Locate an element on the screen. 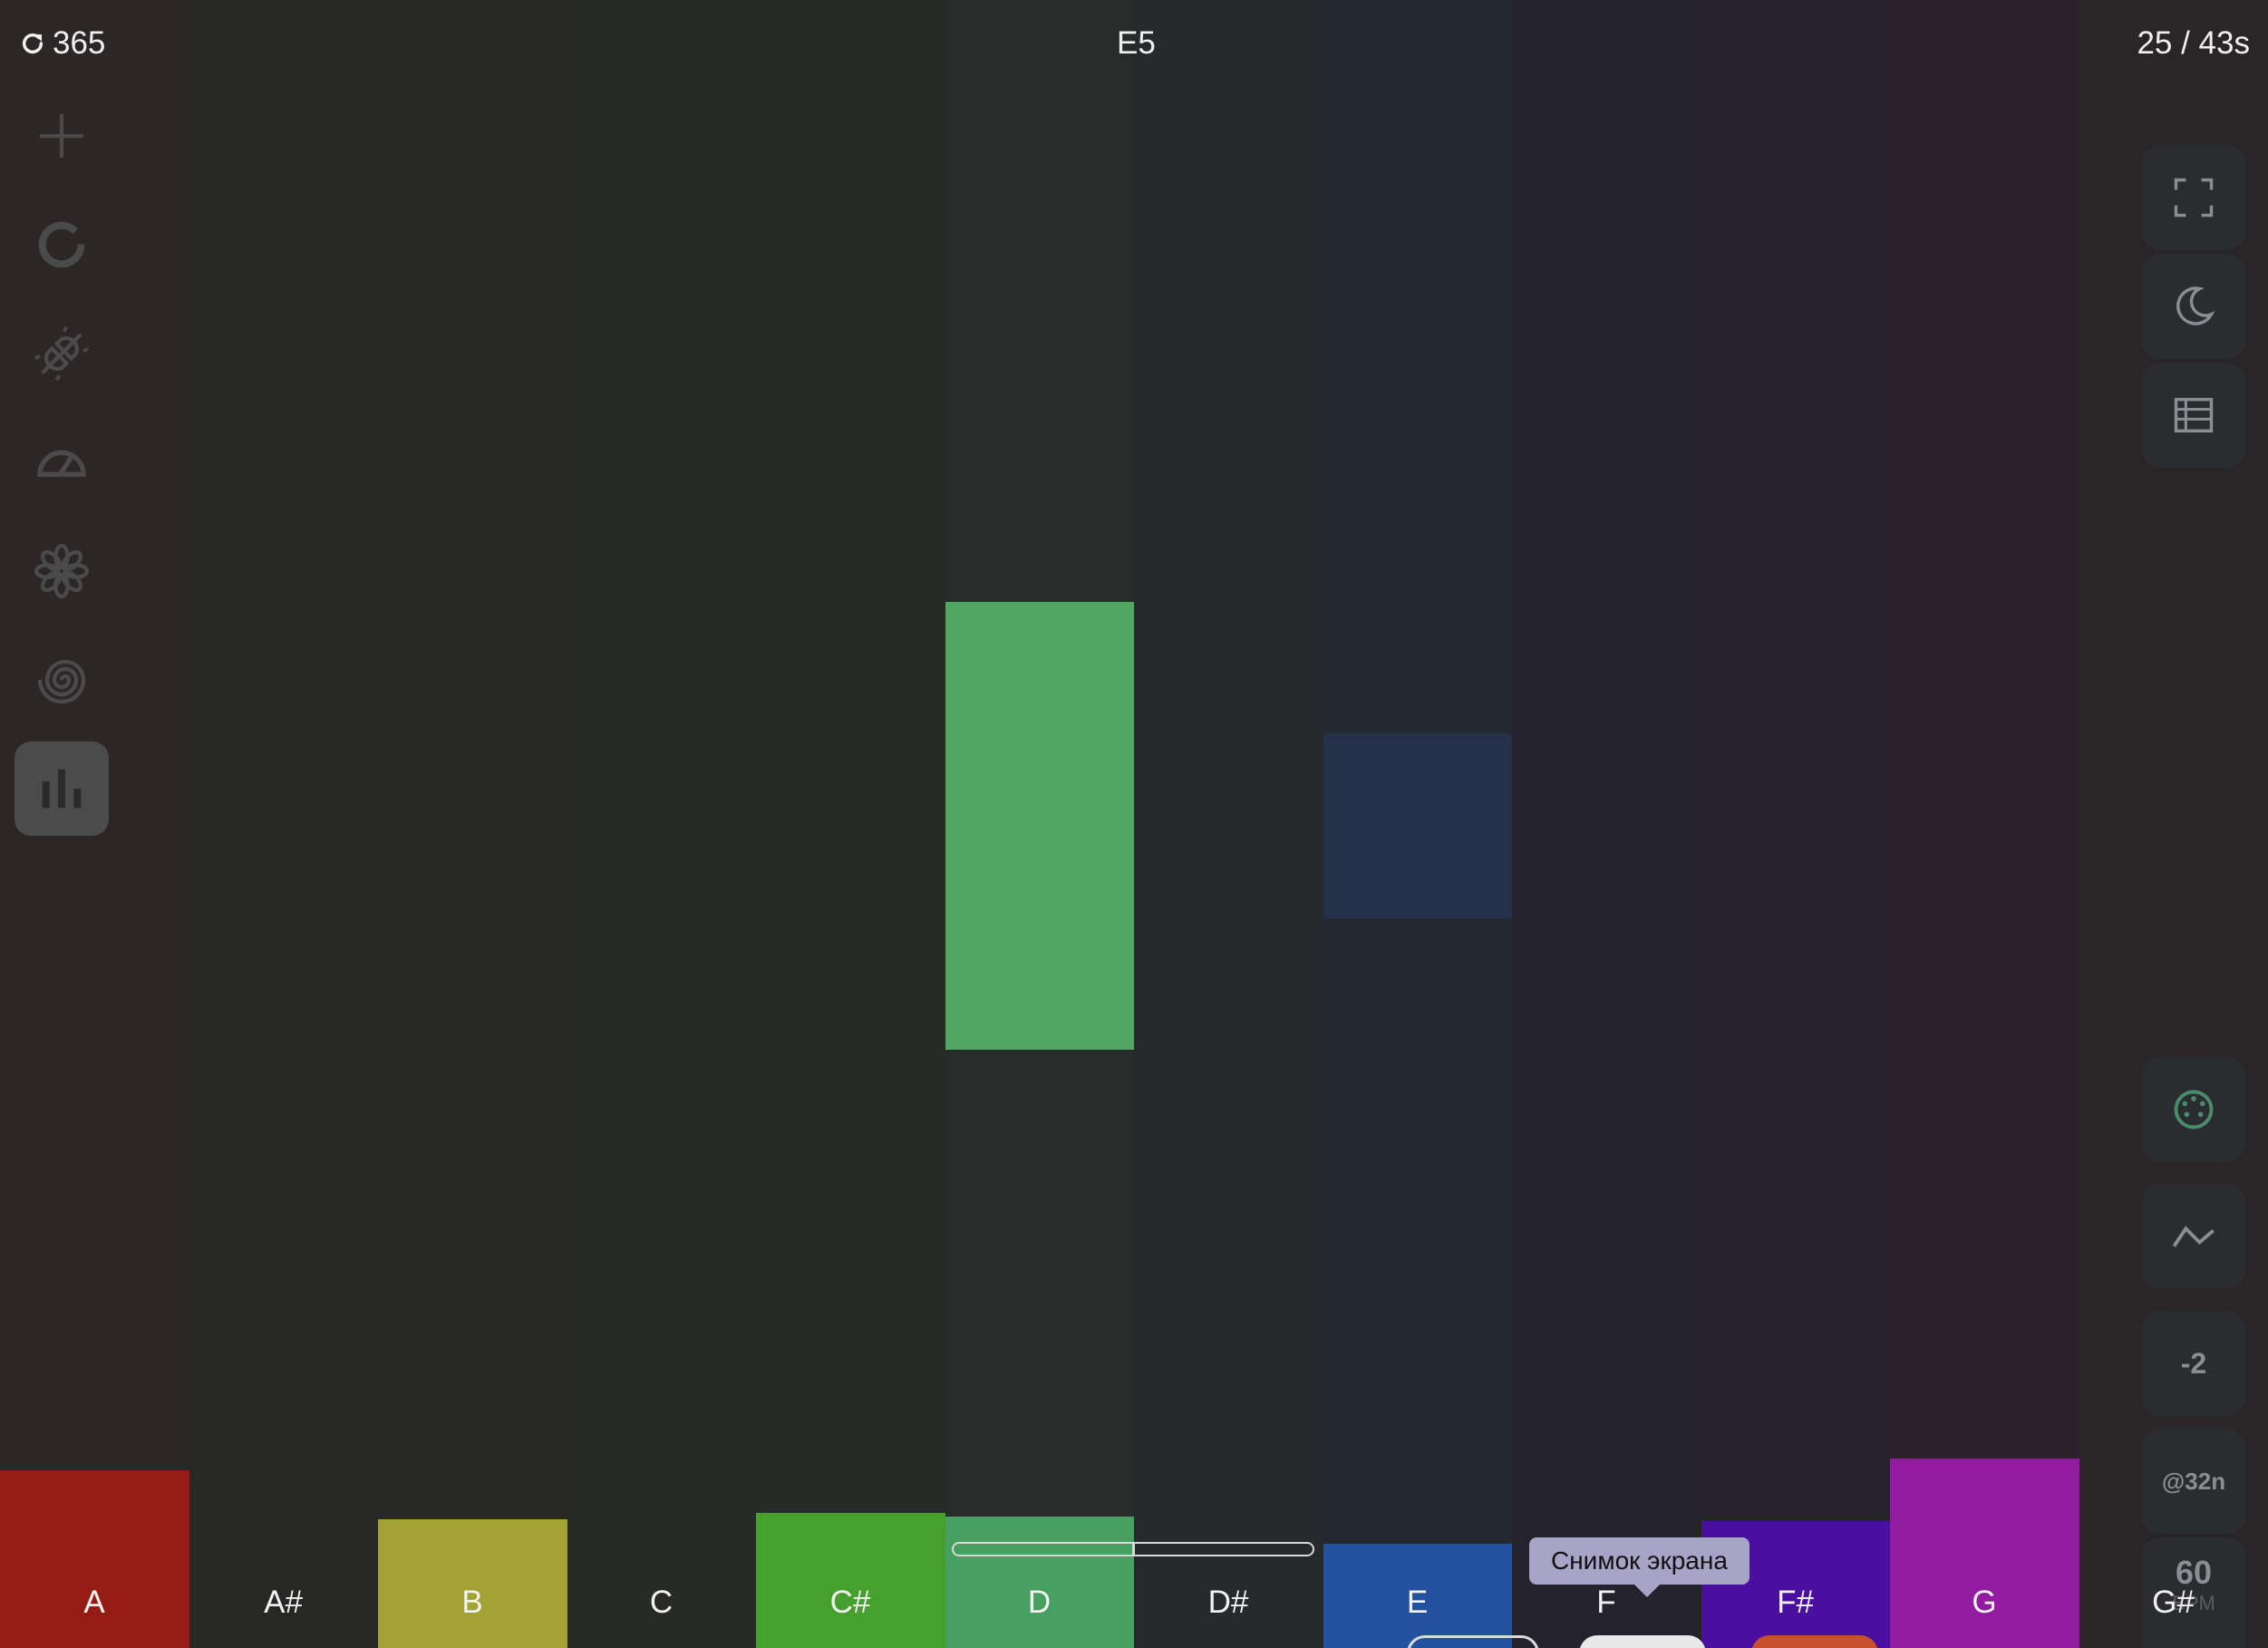 This screenshot has height=1648, width=2268. progress-bar is located at coordinates (1133, 1549).